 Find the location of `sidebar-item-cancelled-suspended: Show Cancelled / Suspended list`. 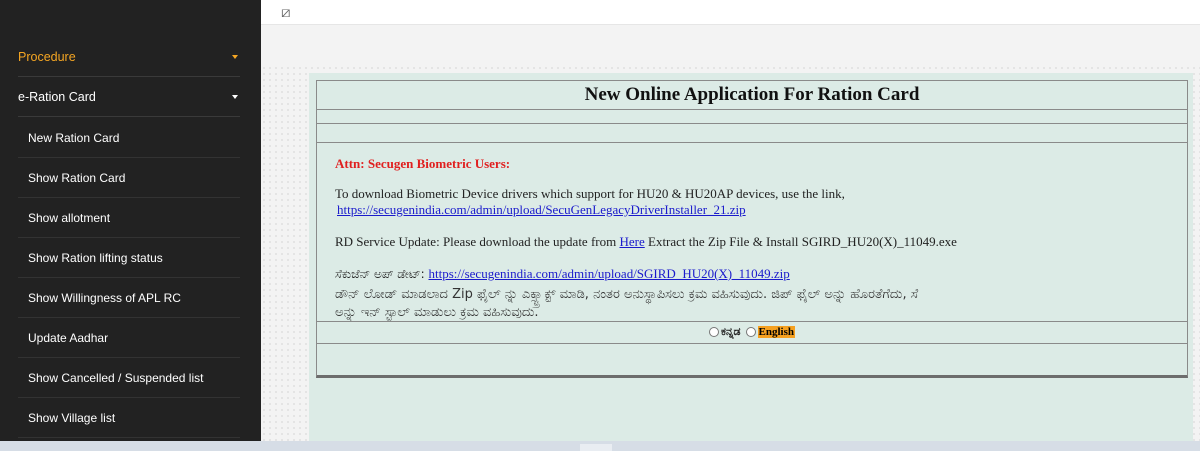

sidebar-item-cancelled-suspended: Show Cancelled / Suspended list is located at coordinates (129, 378).